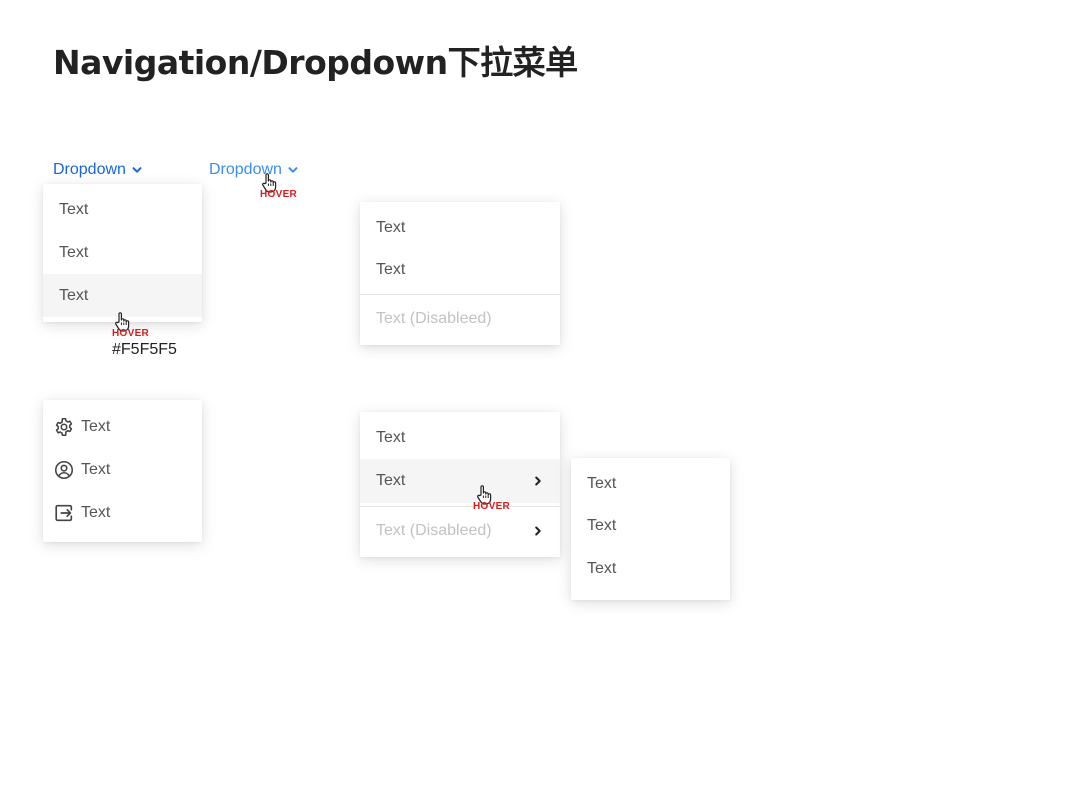 The image size is (1067, 800). What do you see at coordinates (460, 481) in the screenshot?
I see `menu-item-submenu-hover: Text` at bounding box center [460, 481].